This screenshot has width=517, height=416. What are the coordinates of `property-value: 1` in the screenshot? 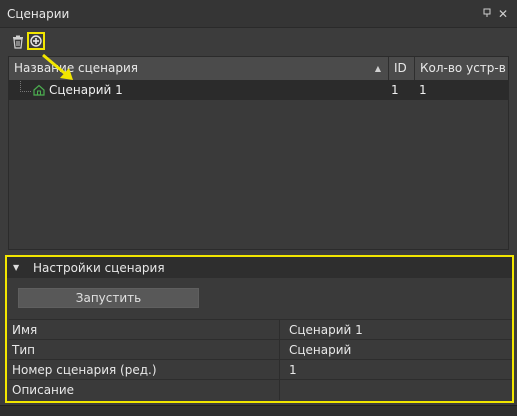 It's located at (291, 370).